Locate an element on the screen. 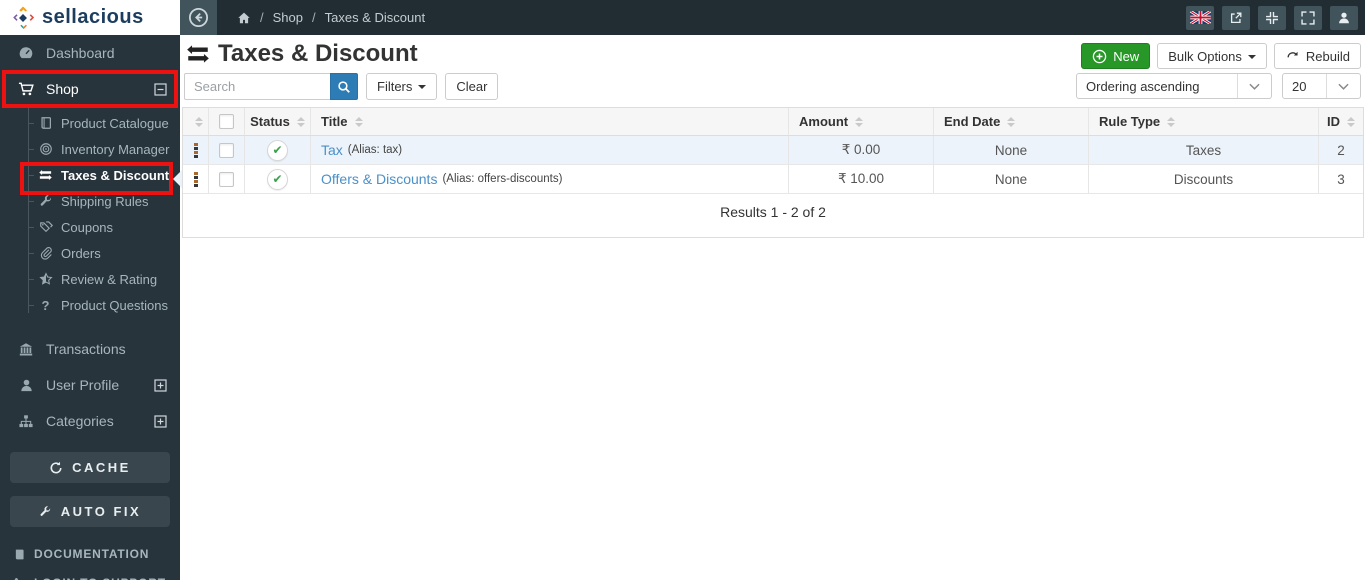  ordering-select: Ordering ascending is located at coordinates (1174, 86).